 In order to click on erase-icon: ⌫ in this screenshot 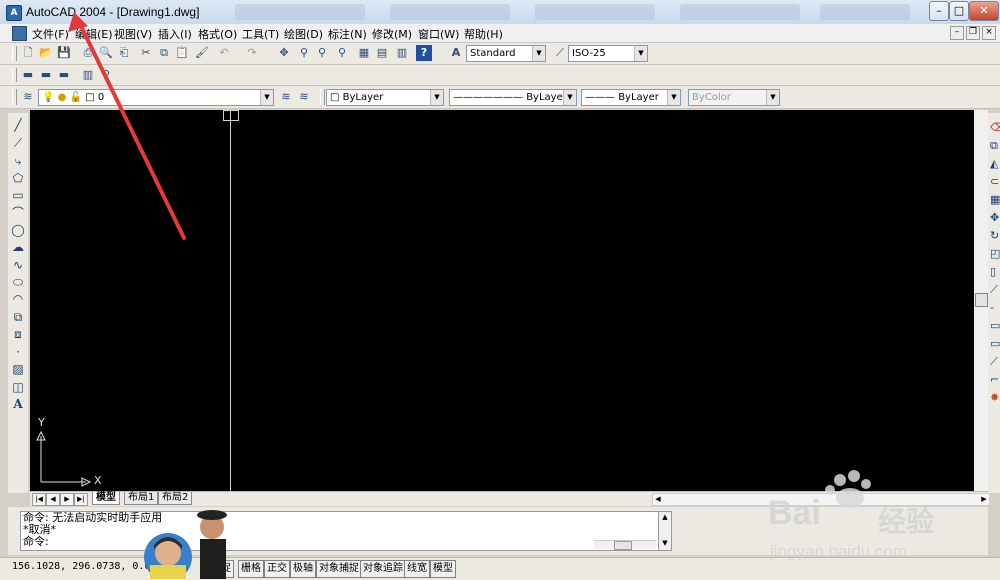, I will do `click(995, 128)`.